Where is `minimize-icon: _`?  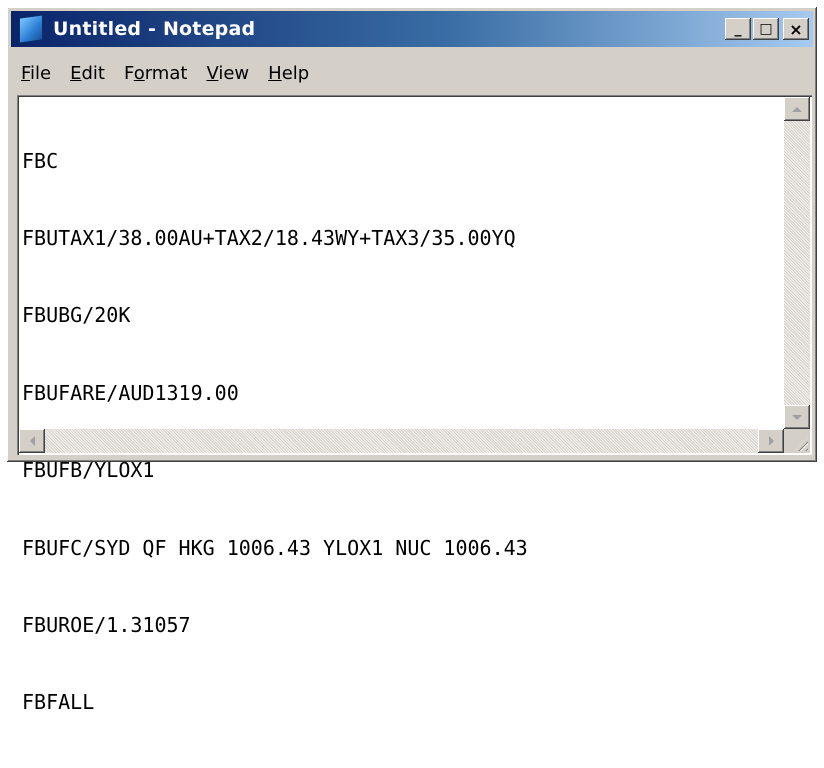 minimize-icon: _ is located at coordinates (738, 29).